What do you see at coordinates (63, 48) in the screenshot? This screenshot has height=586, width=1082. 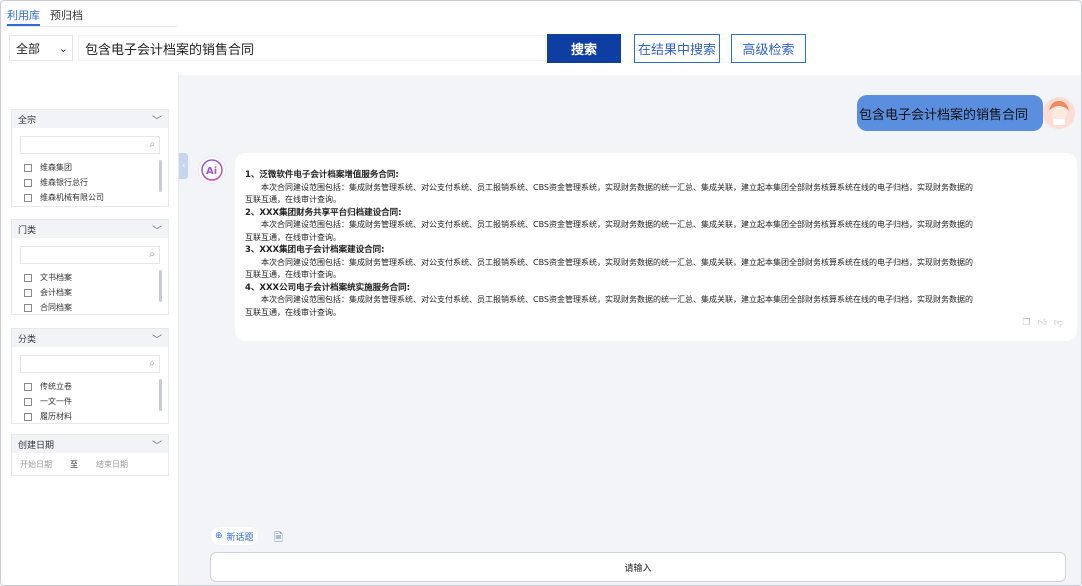 I see `chevron-down-icon: ⌄` at bounding box center [63, 48].